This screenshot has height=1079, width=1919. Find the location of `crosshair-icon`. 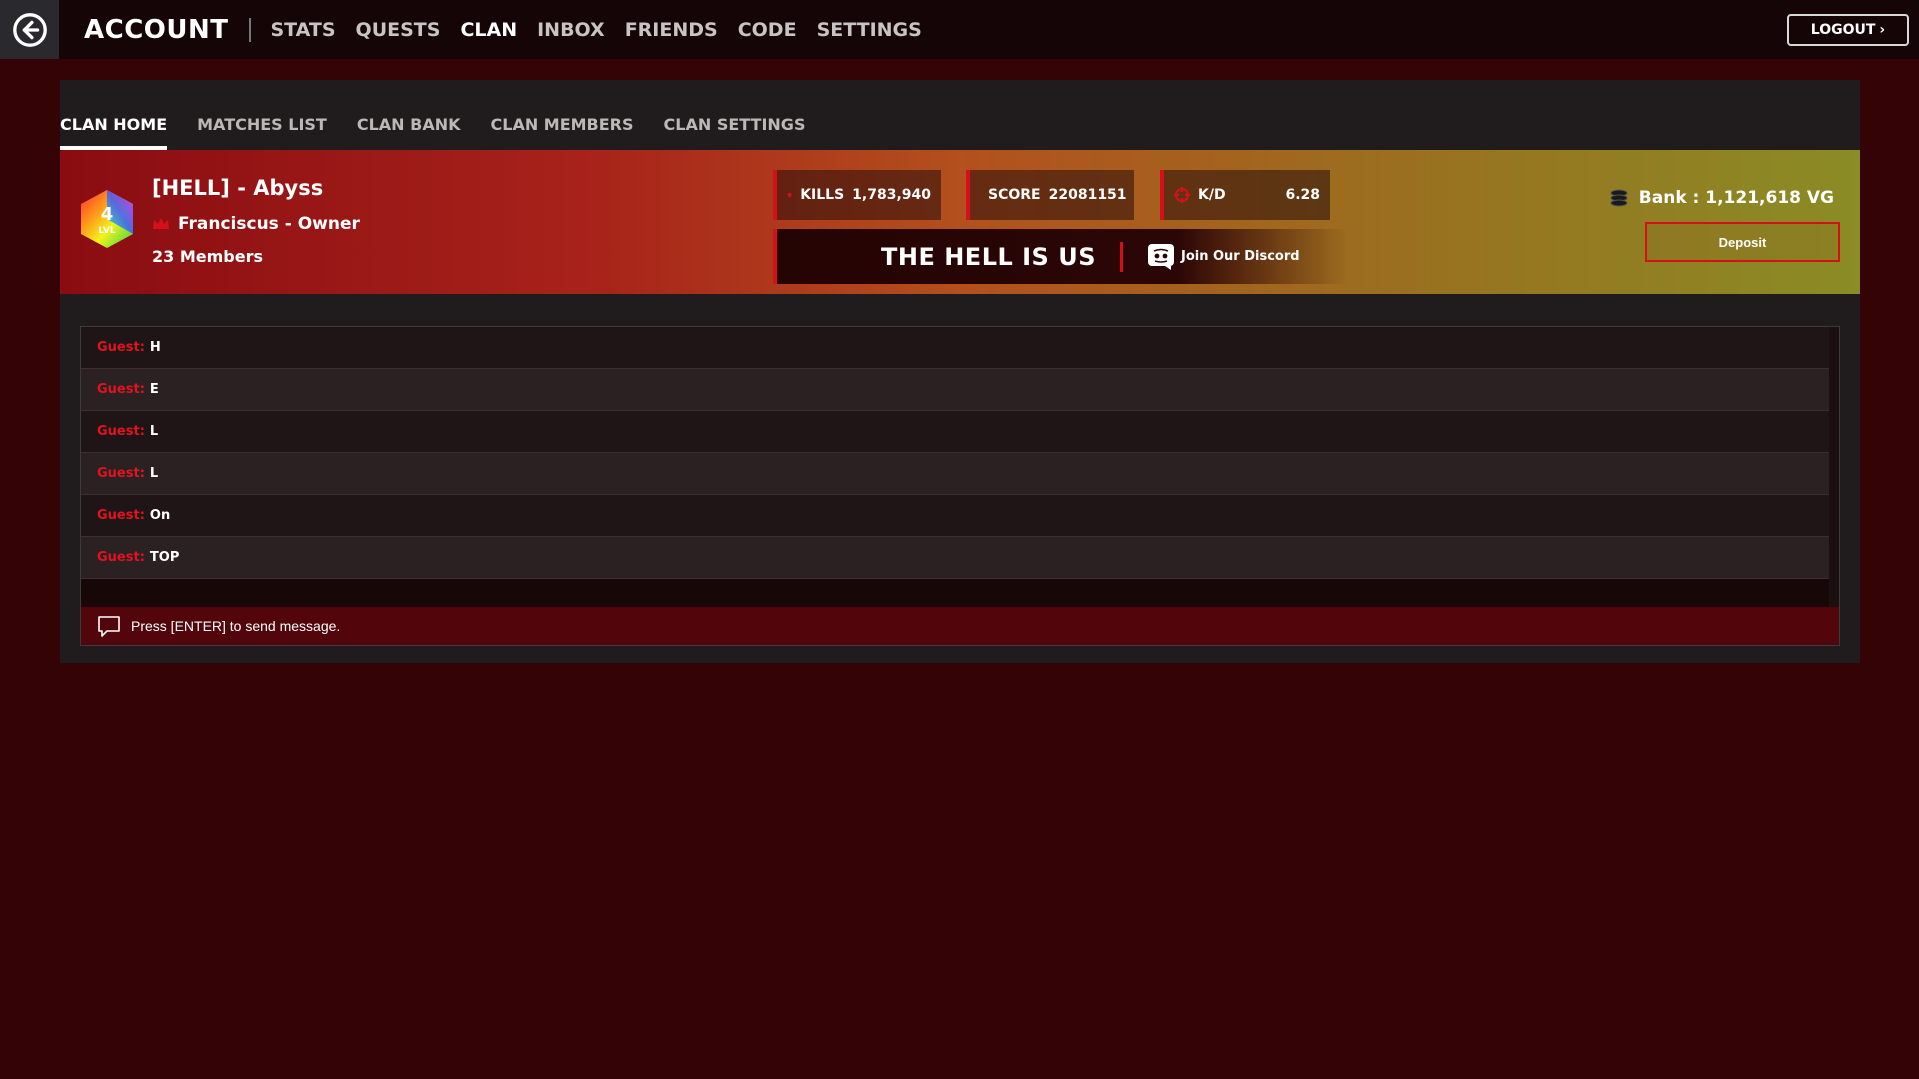

crosshair-icon is located at coordinates (1182, 195).